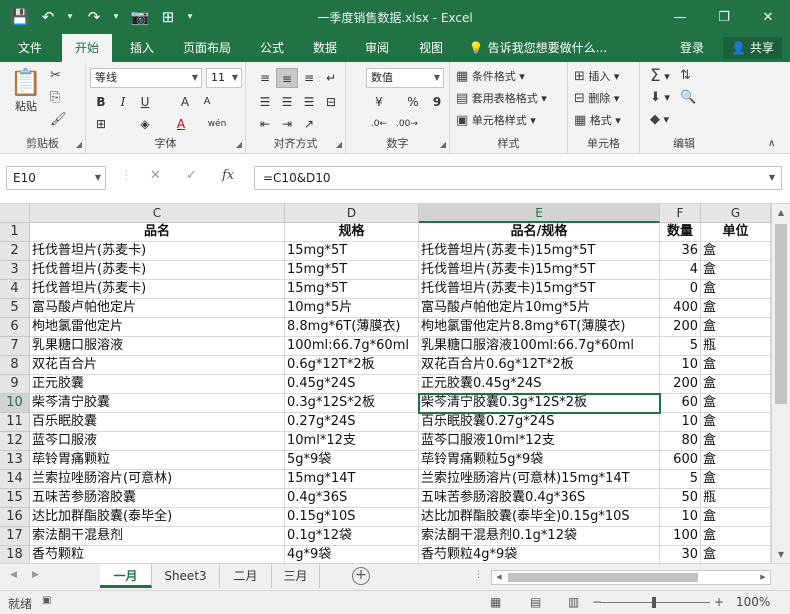 The height and width of the screenshot is (614, 790). What do you see at coordinates (157, 517) in the screenshot?
I see `cell-c16: 达比加群酯胶囊(泰毕全)` at bounding box center [157, 517].